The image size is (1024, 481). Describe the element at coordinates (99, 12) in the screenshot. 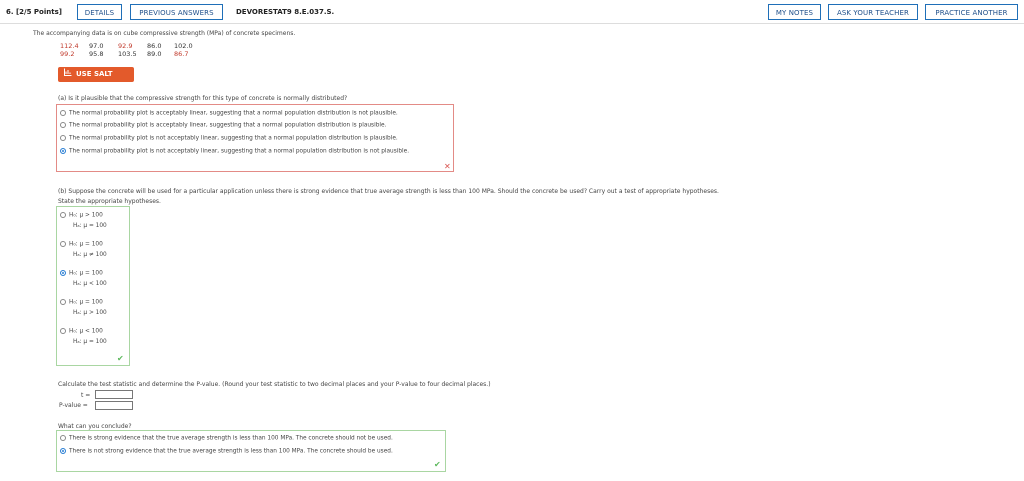

I see `details-button: DETAILS` at that location.